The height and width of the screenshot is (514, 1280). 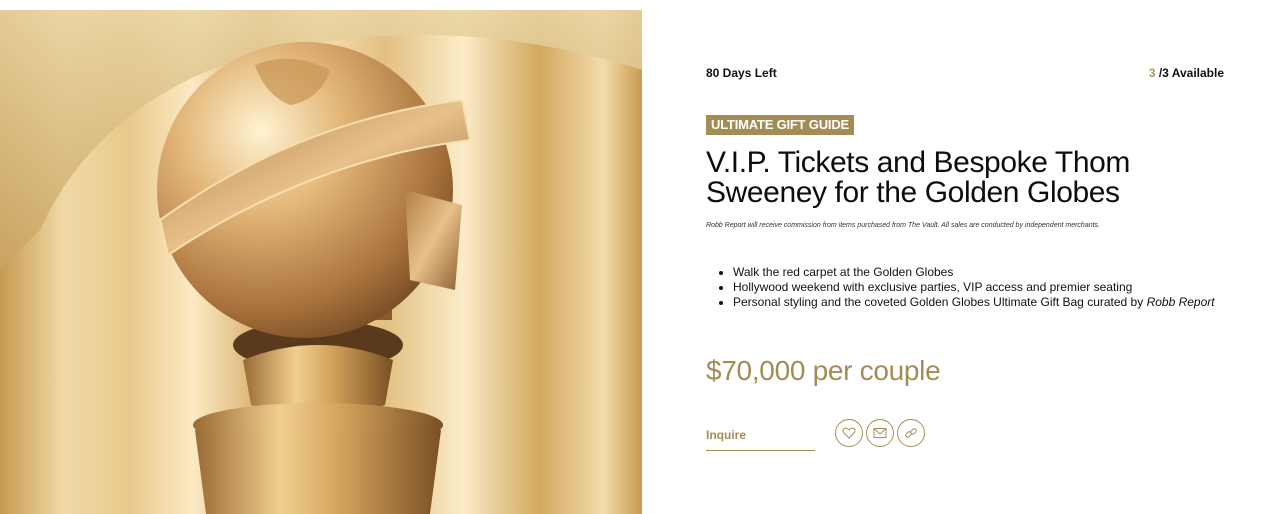 What do you see at coordinates (1189, 73) in the screenshot?
I see `available-suffix: /3 Available` at bounding box center [1189, 73].